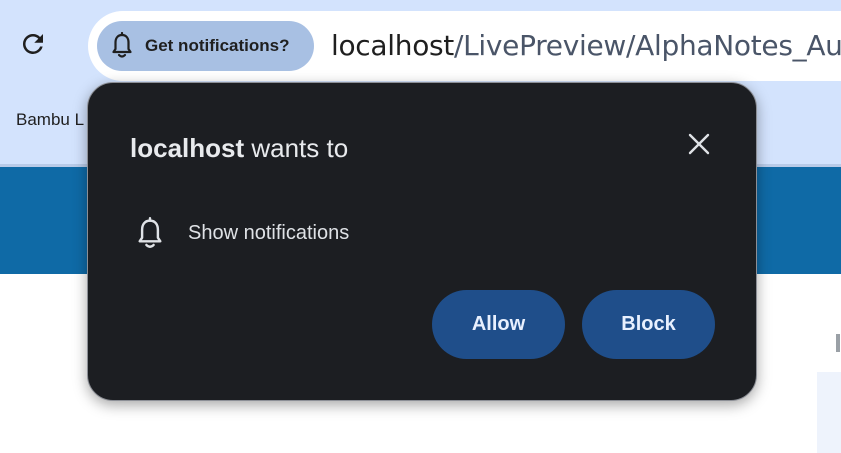  Describe the element at coordinates (498, 324) in the screenshot. I see `allow-button: Allow` at that location.